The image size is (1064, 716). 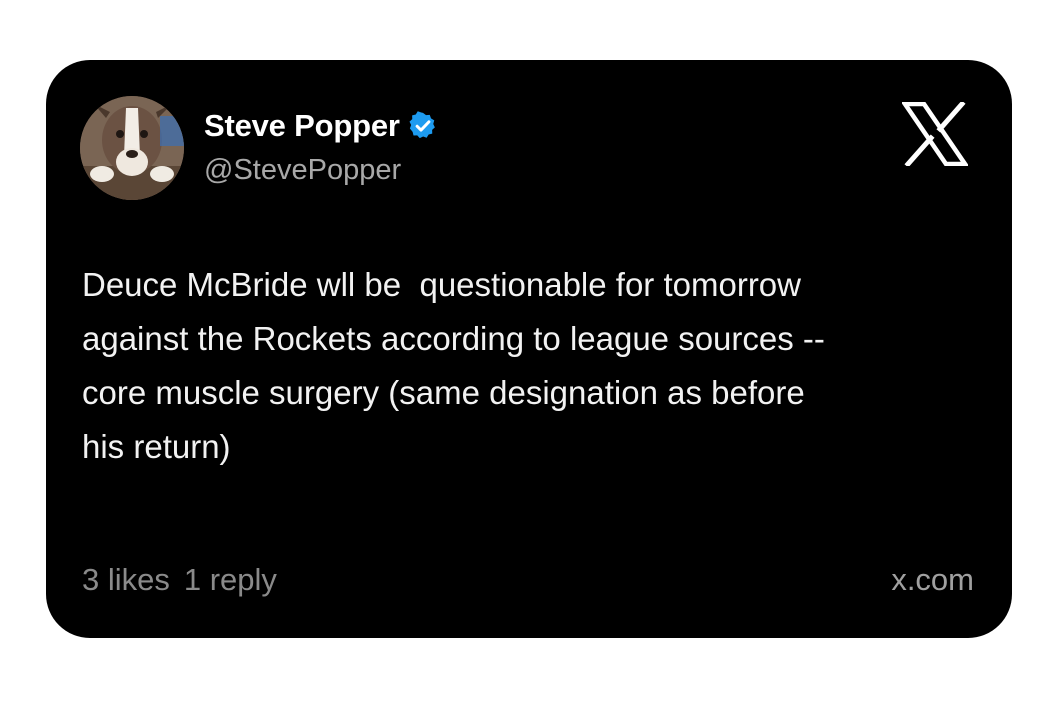 What do you see at coordinates (179, 580) in the screenshot?
I see `tweet-stats: 3 likes 1 reply` at bounding box center [179, 580].